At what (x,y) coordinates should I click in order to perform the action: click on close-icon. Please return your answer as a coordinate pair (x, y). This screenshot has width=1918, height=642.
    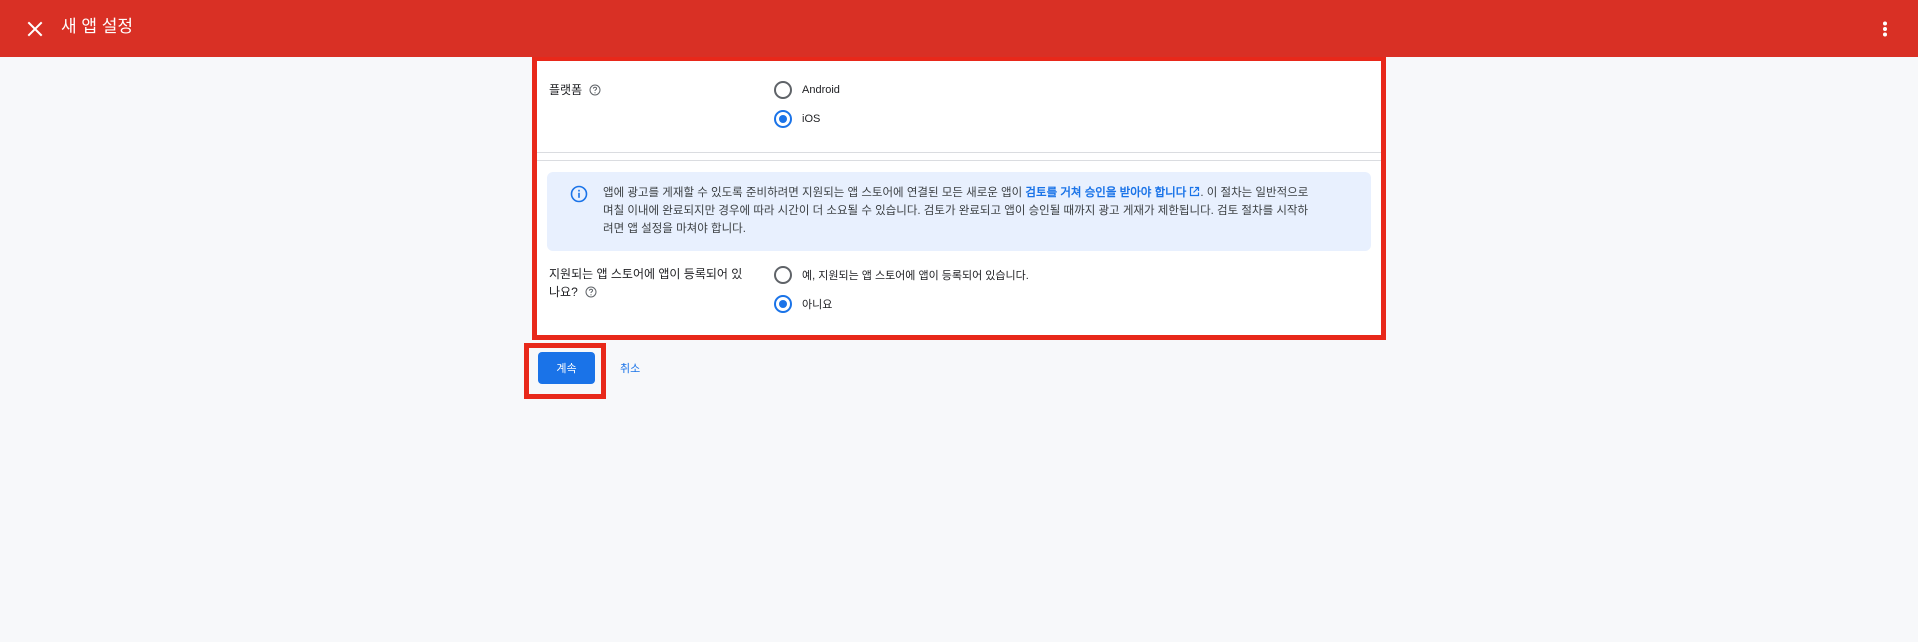
    Looking at the image, I should click on (35, 29).